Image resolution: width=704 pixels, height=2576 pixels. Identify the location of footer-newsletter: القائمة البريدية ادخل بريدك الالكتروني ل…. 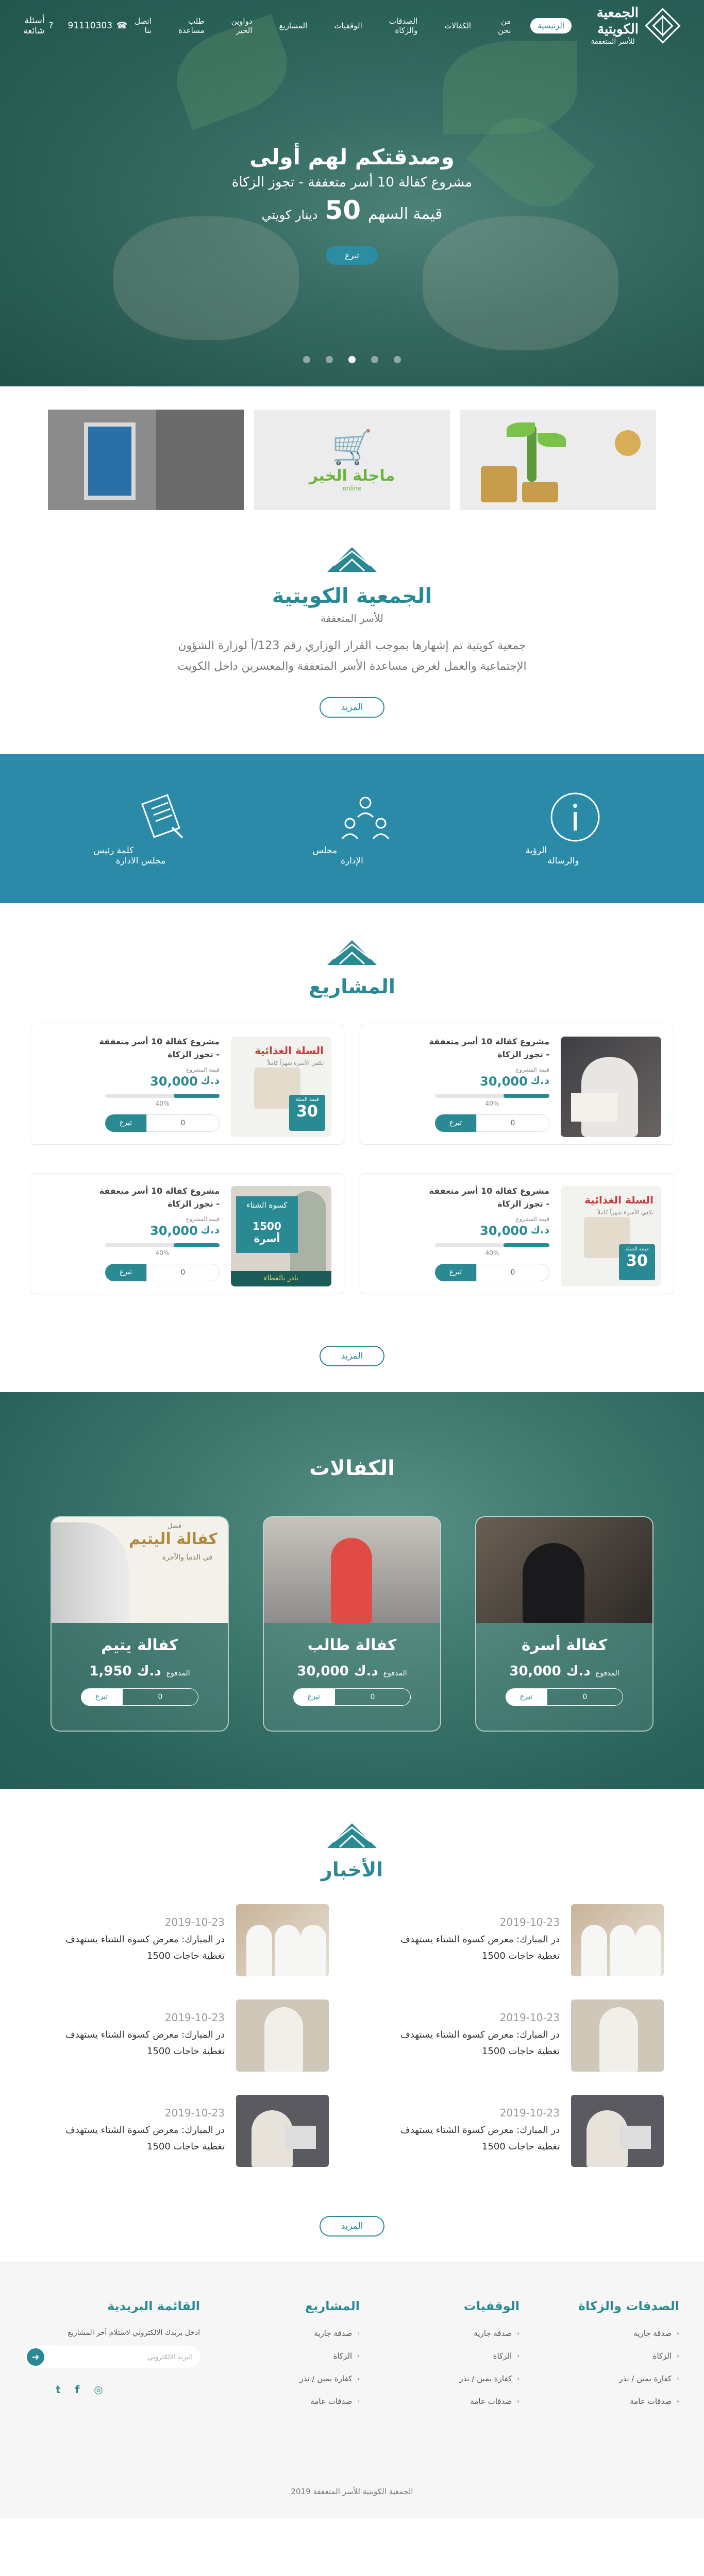
(113, 2359).